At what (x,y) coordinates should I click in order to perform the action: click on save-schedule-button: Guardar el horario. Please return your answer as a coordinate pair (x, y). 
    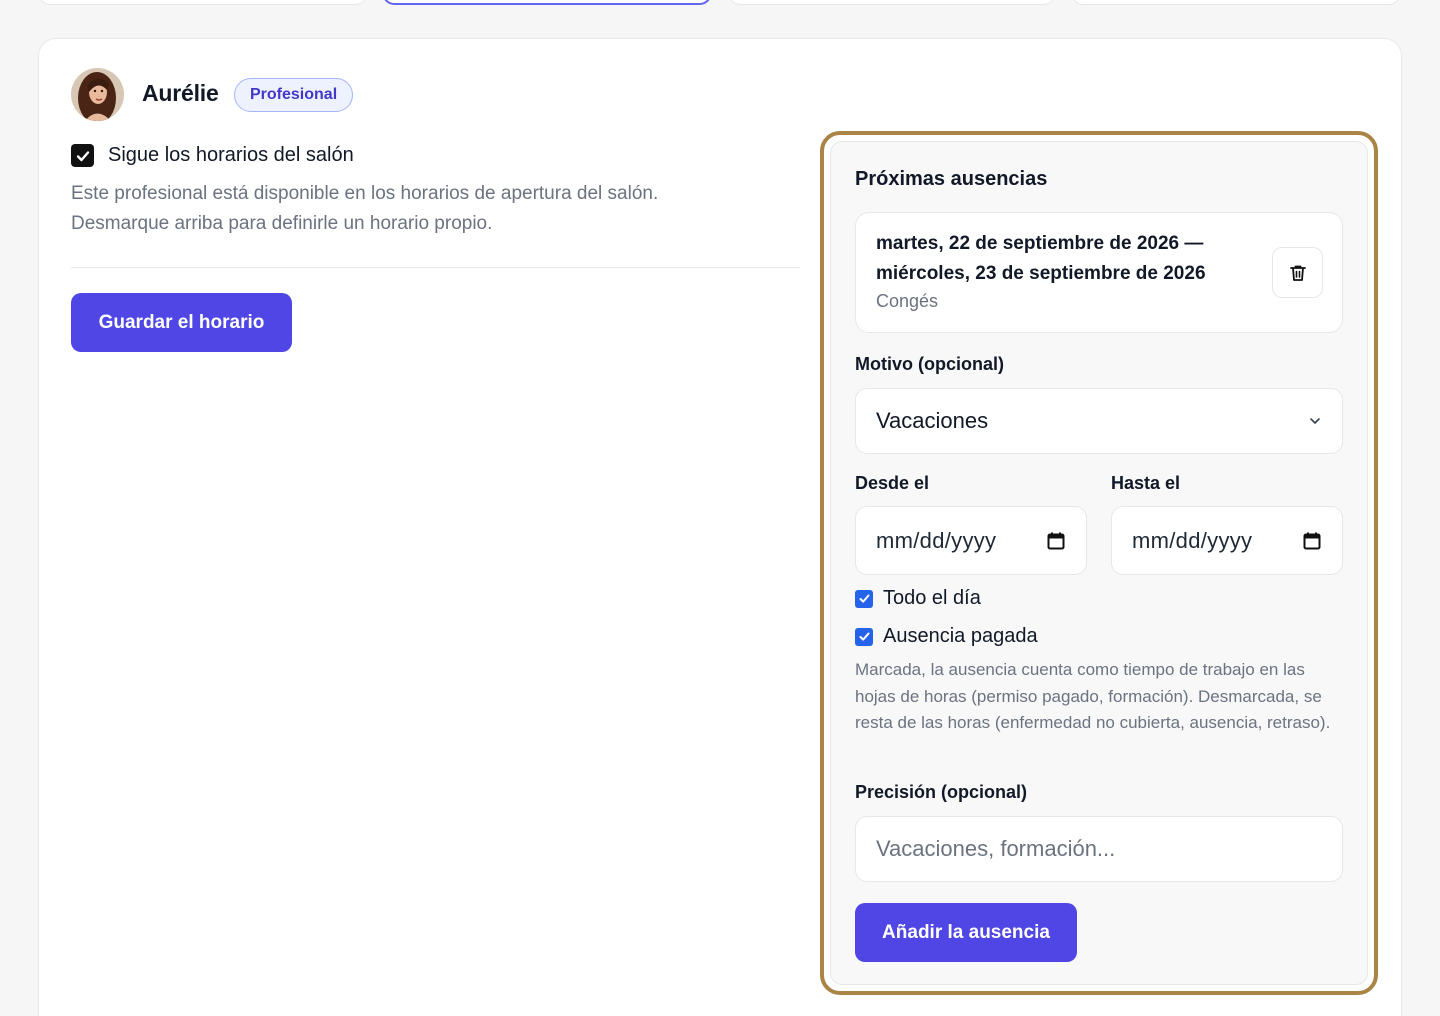
    Looking at the image, I should click on (181, 322).